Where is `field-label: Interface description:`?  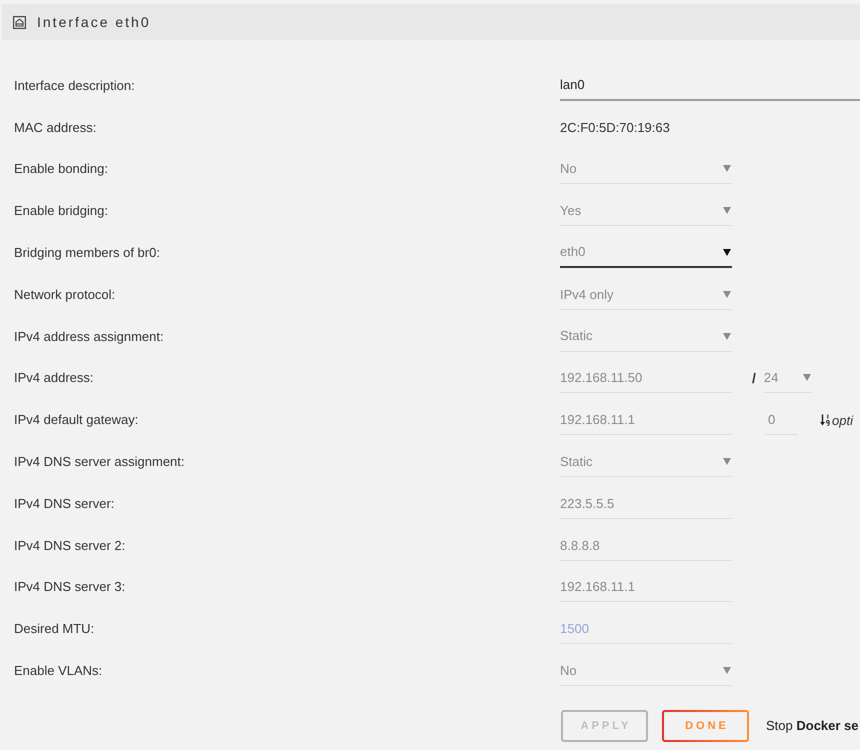
field-label: Interface description: is located at coordinates (74, 85).